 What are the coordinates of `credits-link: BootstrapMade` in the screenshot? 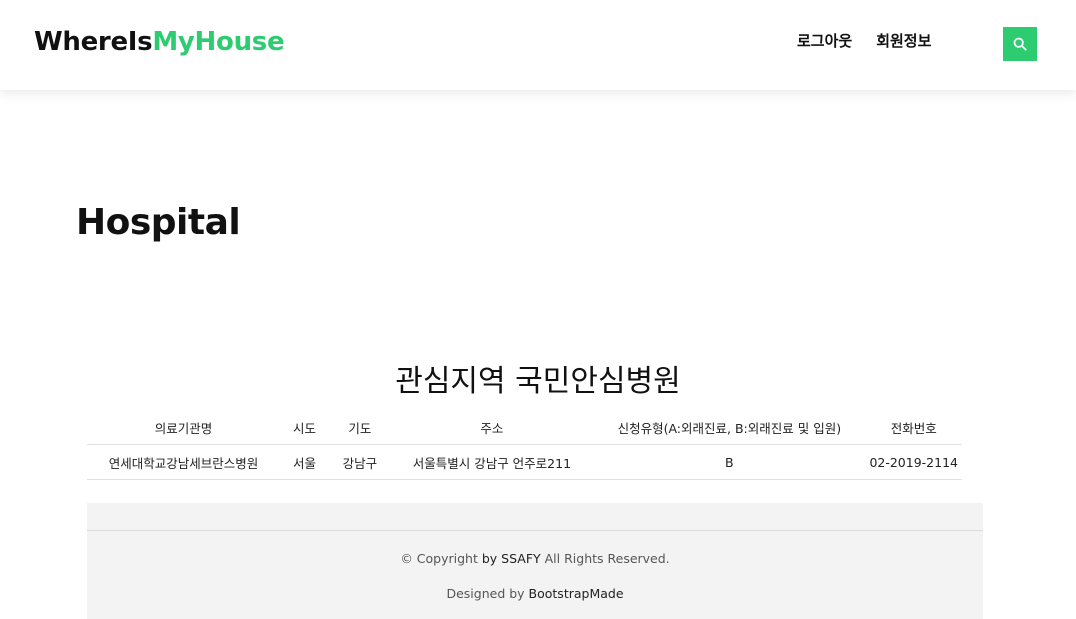 It's located at (576, 593).